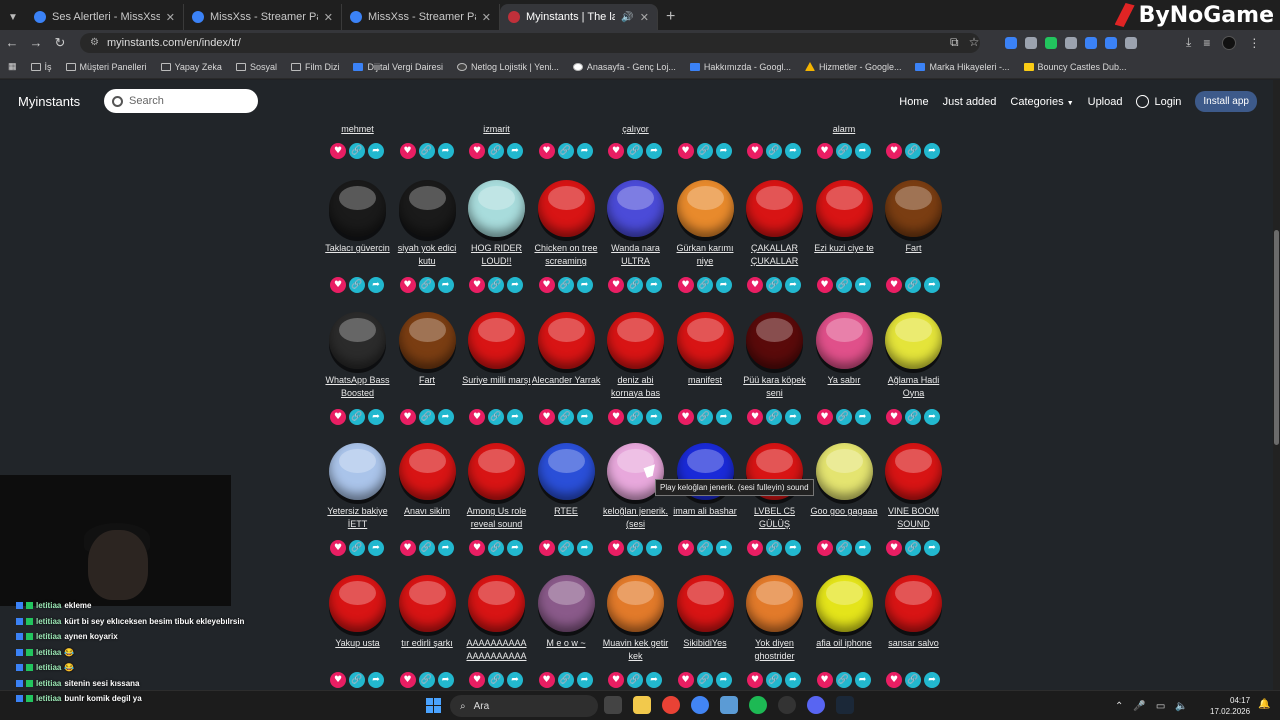 Image resolution: width=1280 pixels, height=720 pixels. What do you see at coordinates (1254, 43) in the screenshot?
I see `menu-icon: ⋮` at bounding box center [1254, 43].